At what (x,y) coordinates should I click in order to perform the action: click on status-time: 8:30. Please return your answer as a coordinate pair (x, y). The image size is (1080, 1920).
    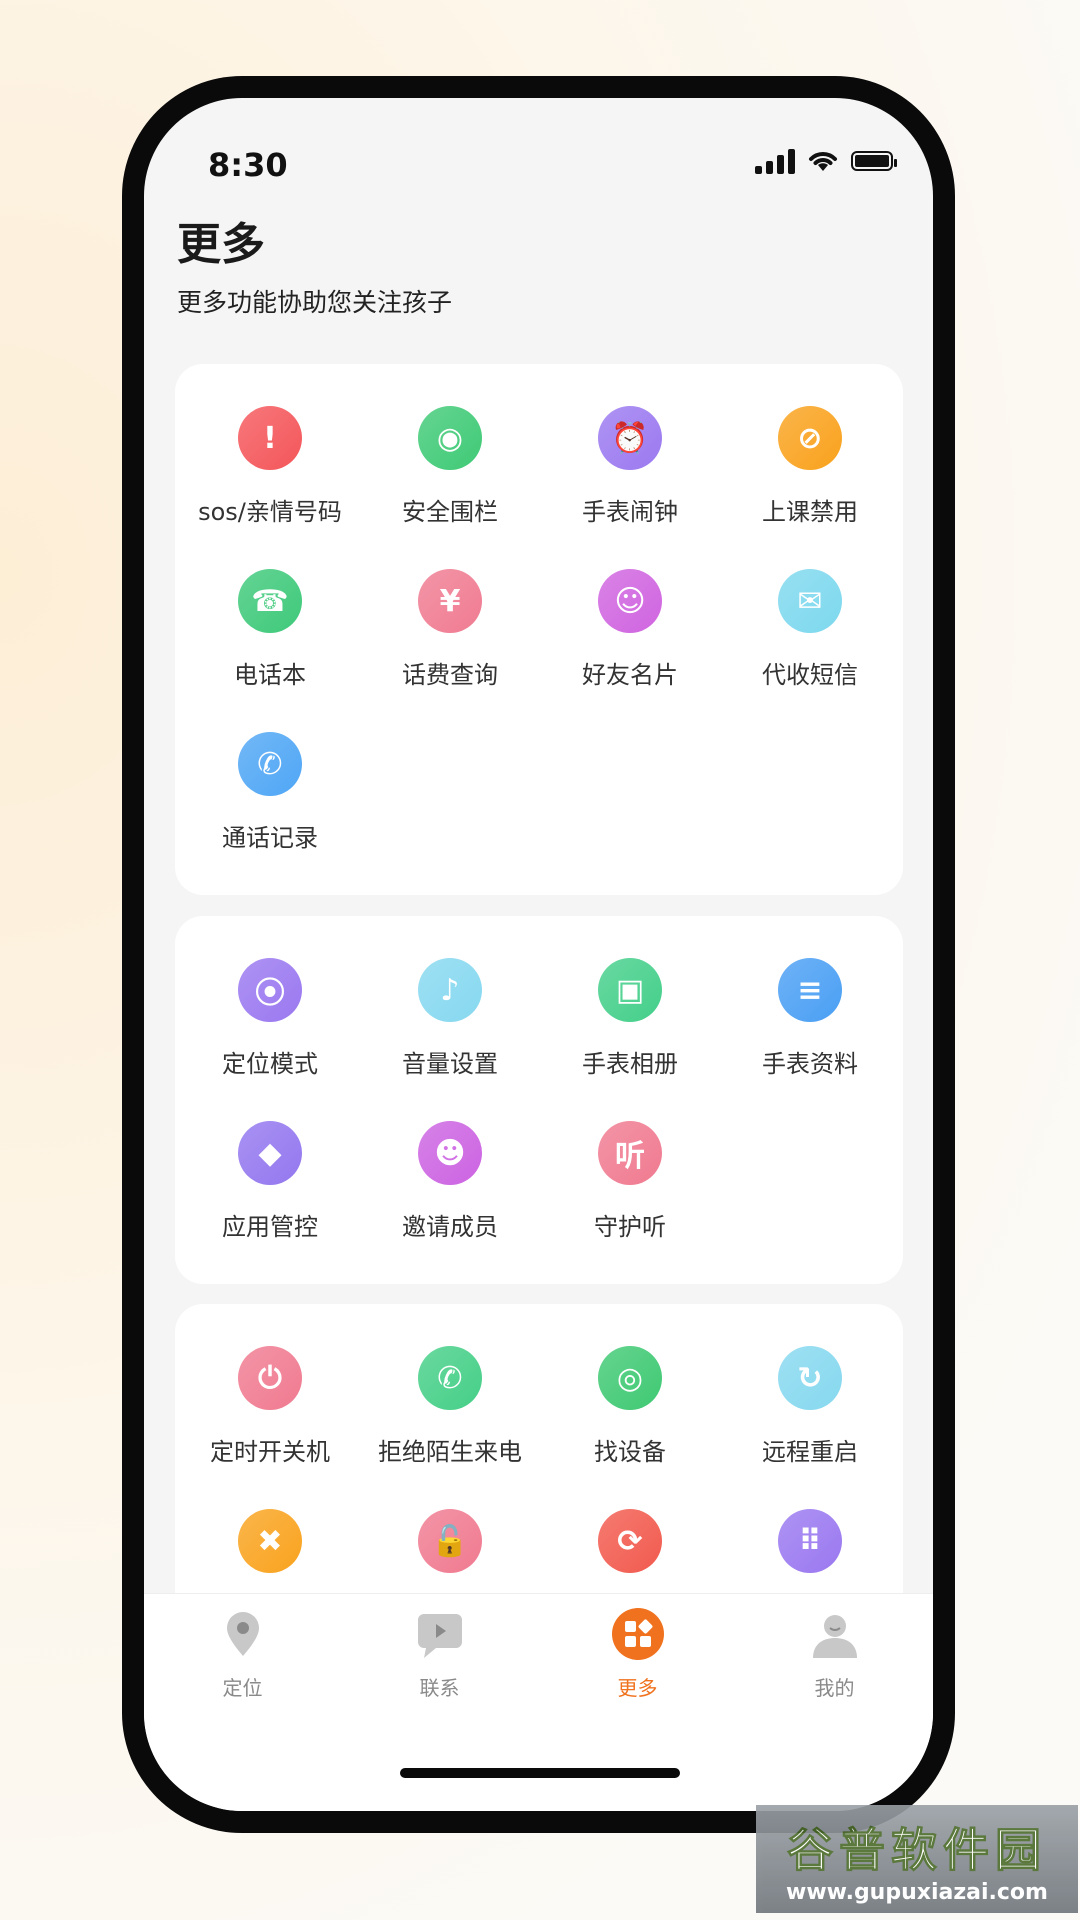
    Looking at the image, I should click on (248, 165).